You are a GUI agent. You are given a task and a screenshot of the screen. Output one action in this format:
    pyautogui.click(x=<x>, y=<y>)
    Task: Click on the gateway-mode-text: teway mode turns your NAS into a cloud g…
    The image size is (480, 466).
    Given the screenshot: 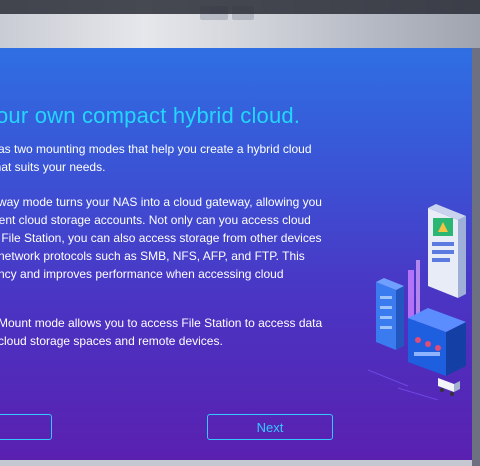 What is the action you would take?
    pyautogui.click(x=161, y=238)
    